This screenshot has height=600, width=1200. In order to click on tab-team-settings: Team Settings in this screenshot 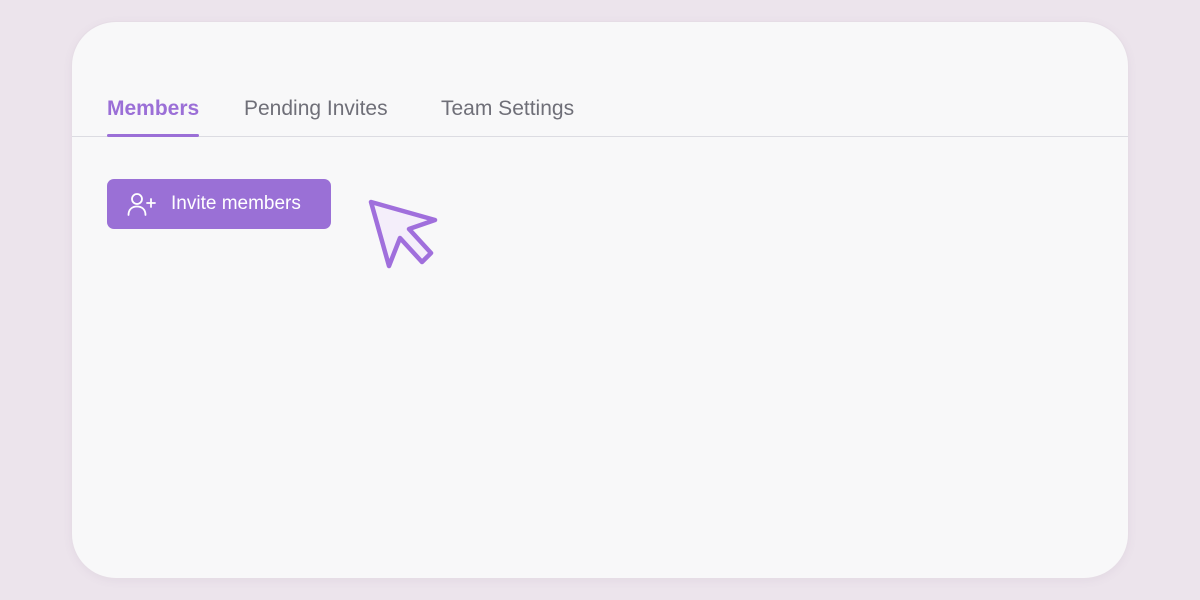, I will do `click(507, 116)`.